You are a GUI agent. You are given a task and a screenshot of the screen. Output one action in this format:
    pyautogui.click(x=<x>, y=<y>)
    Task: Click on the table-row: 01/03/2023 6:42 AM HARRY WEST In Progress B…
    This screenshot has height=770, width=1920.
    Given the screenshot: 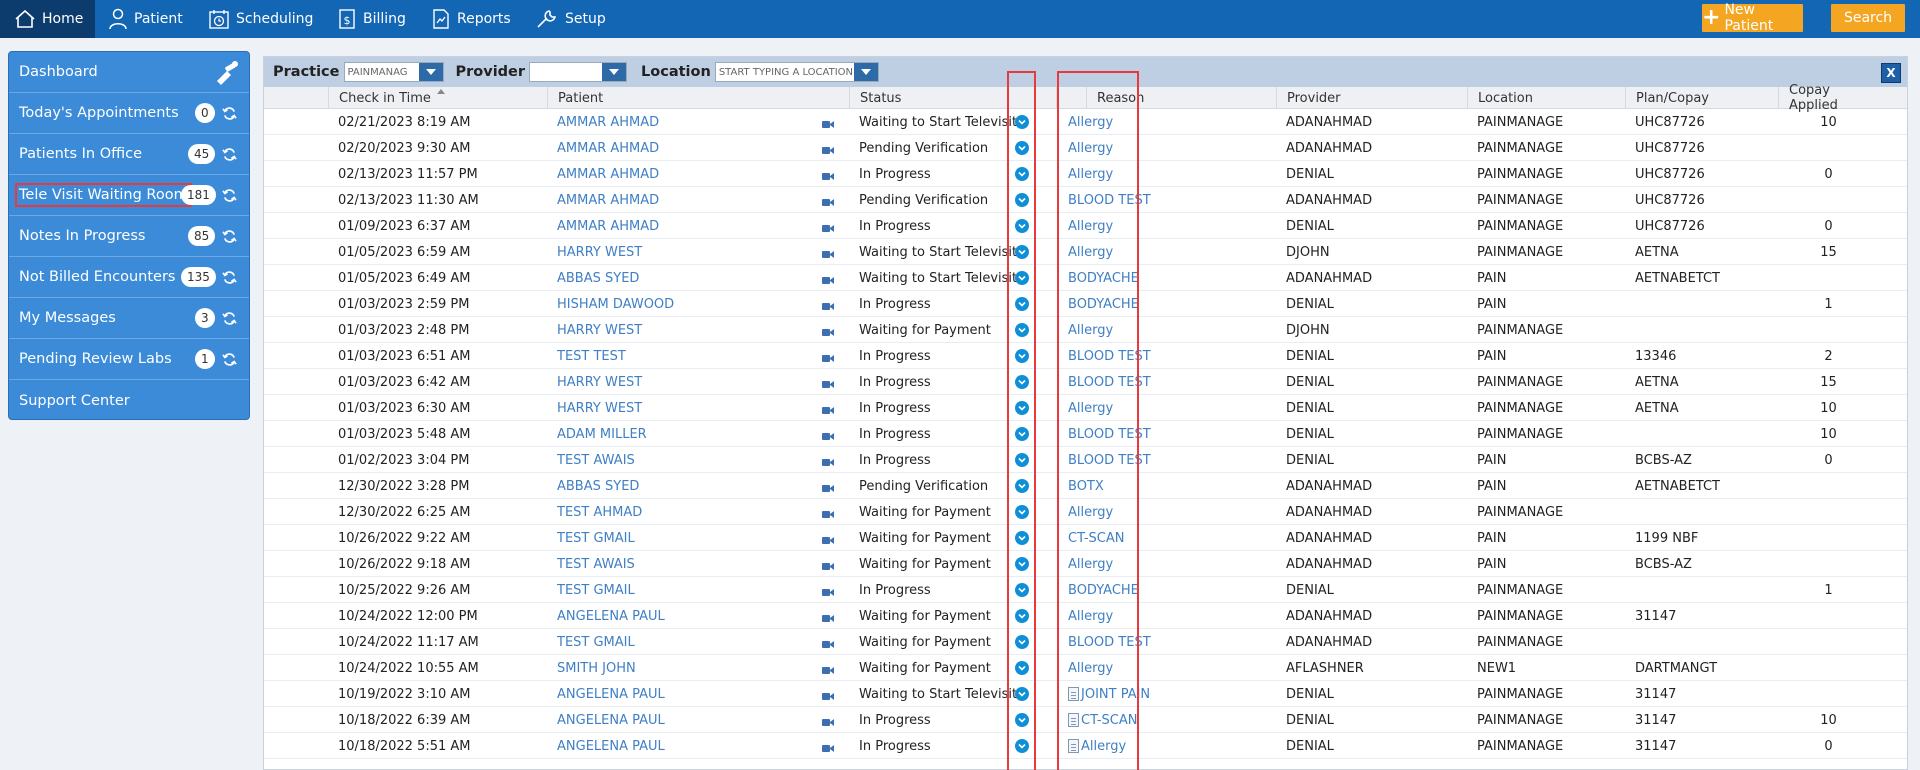 What is the action you would take?
    pyautogui.click(x=1085, y=382)
    